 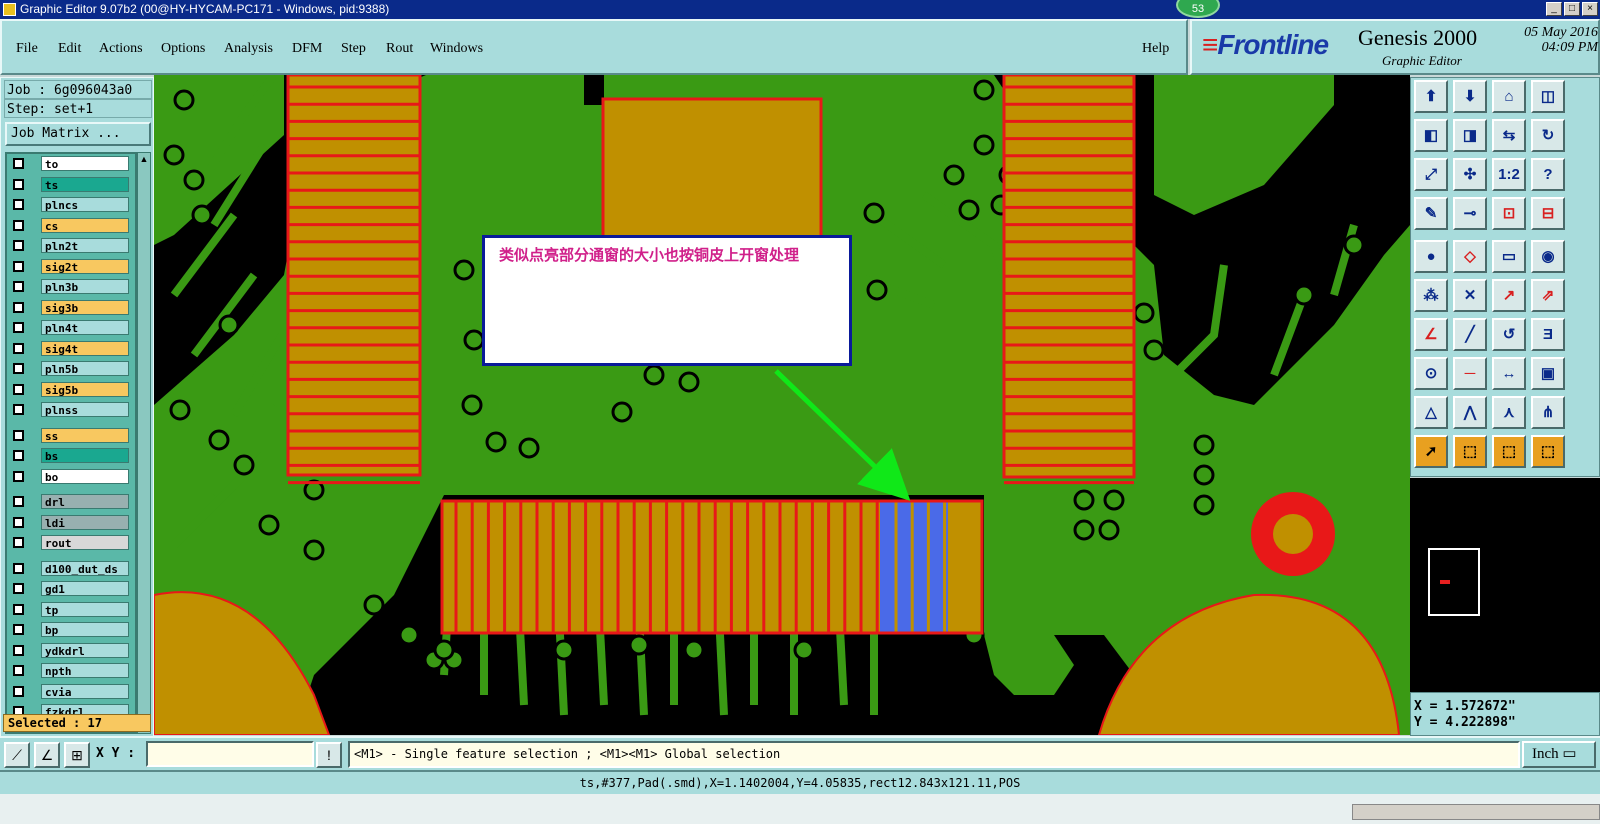 I want to click on units-select: Inch ▭, so click(x=1559, y=754).